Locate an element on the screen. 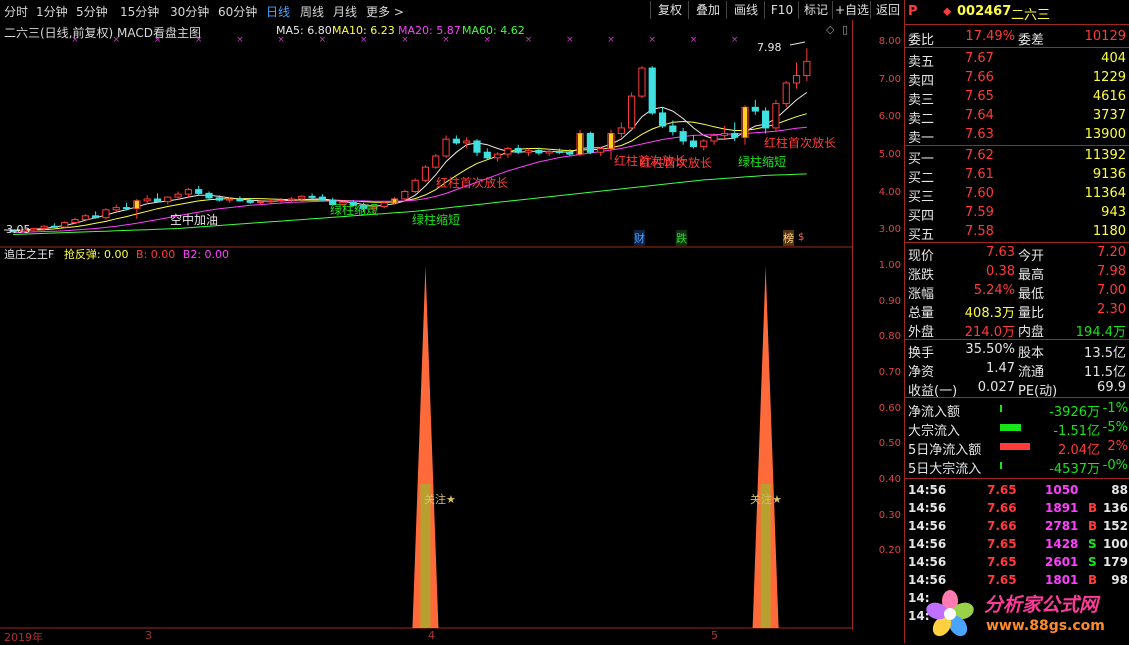 Image resolution: width=1129 pixels, height=645 pixels. mark-button: 标记 is located at coordinates (815, 10).